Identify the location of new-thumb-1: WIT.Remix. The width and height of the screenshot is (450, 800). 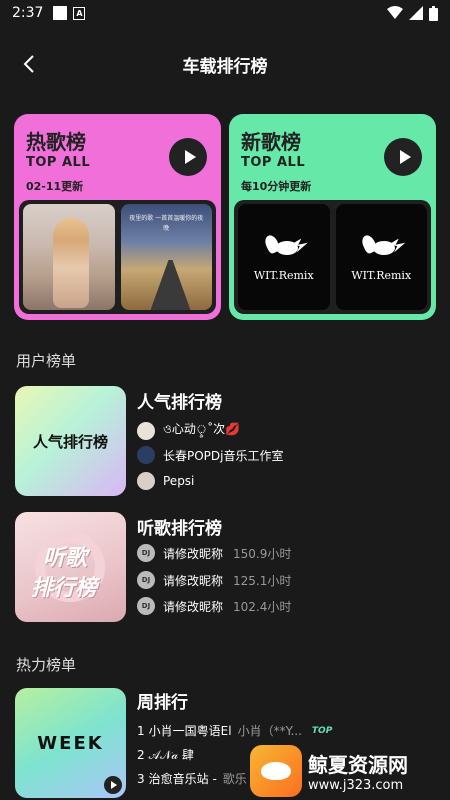
(284, 257).